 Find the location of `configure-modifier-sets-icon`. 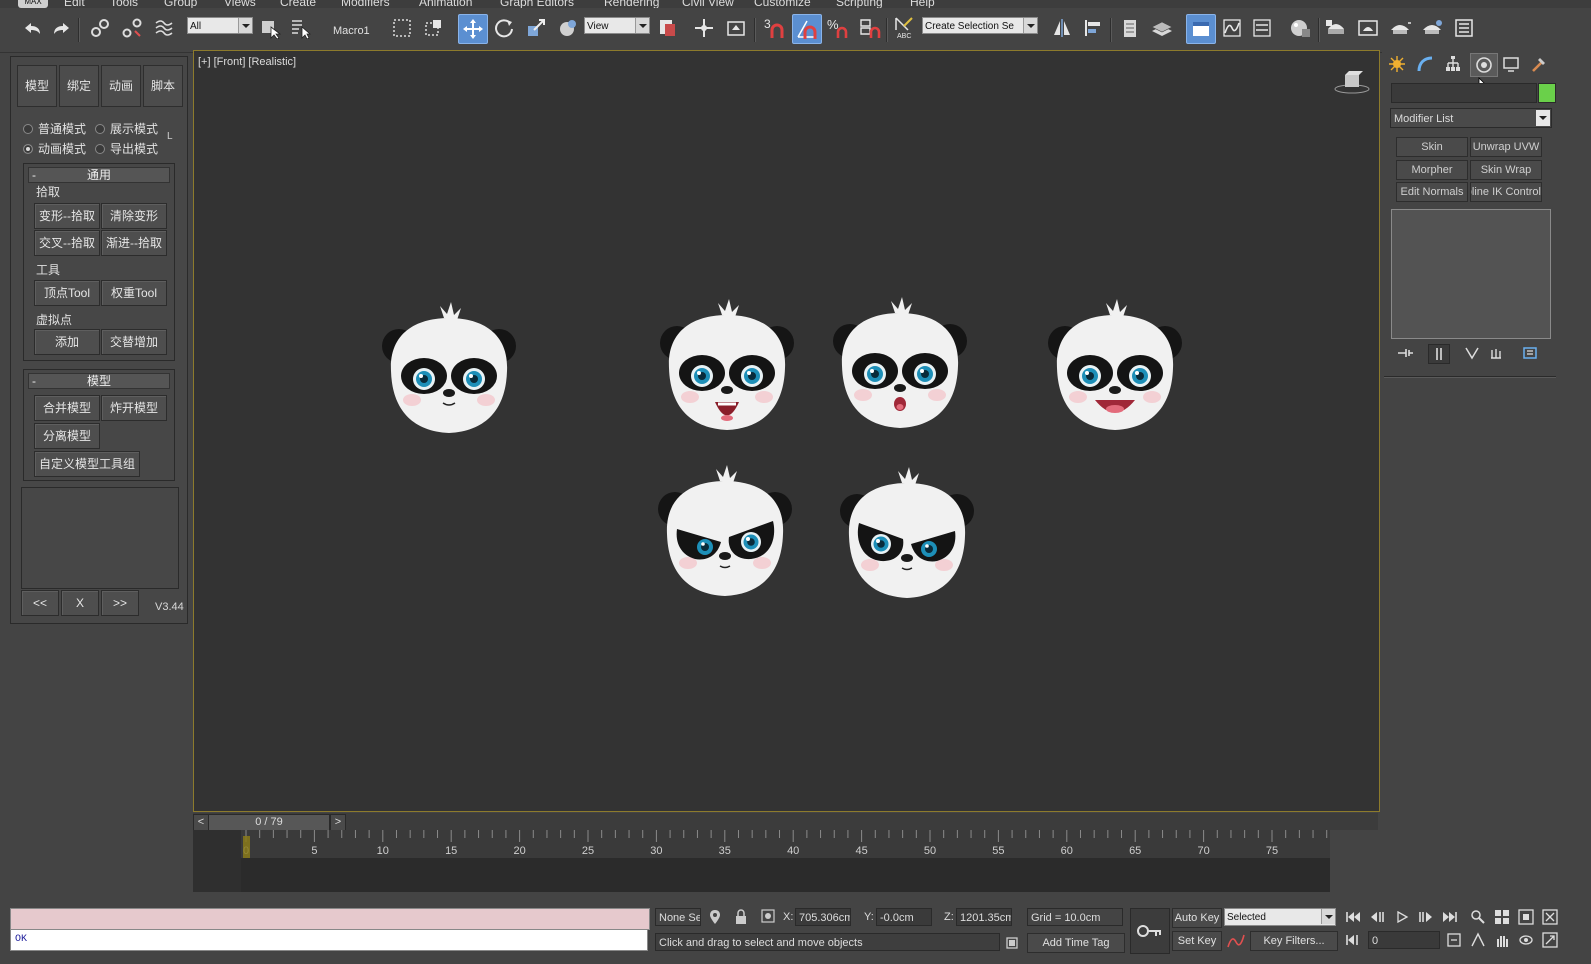

configure-modifier-sets-icon is located at coordinates (1531, 354).